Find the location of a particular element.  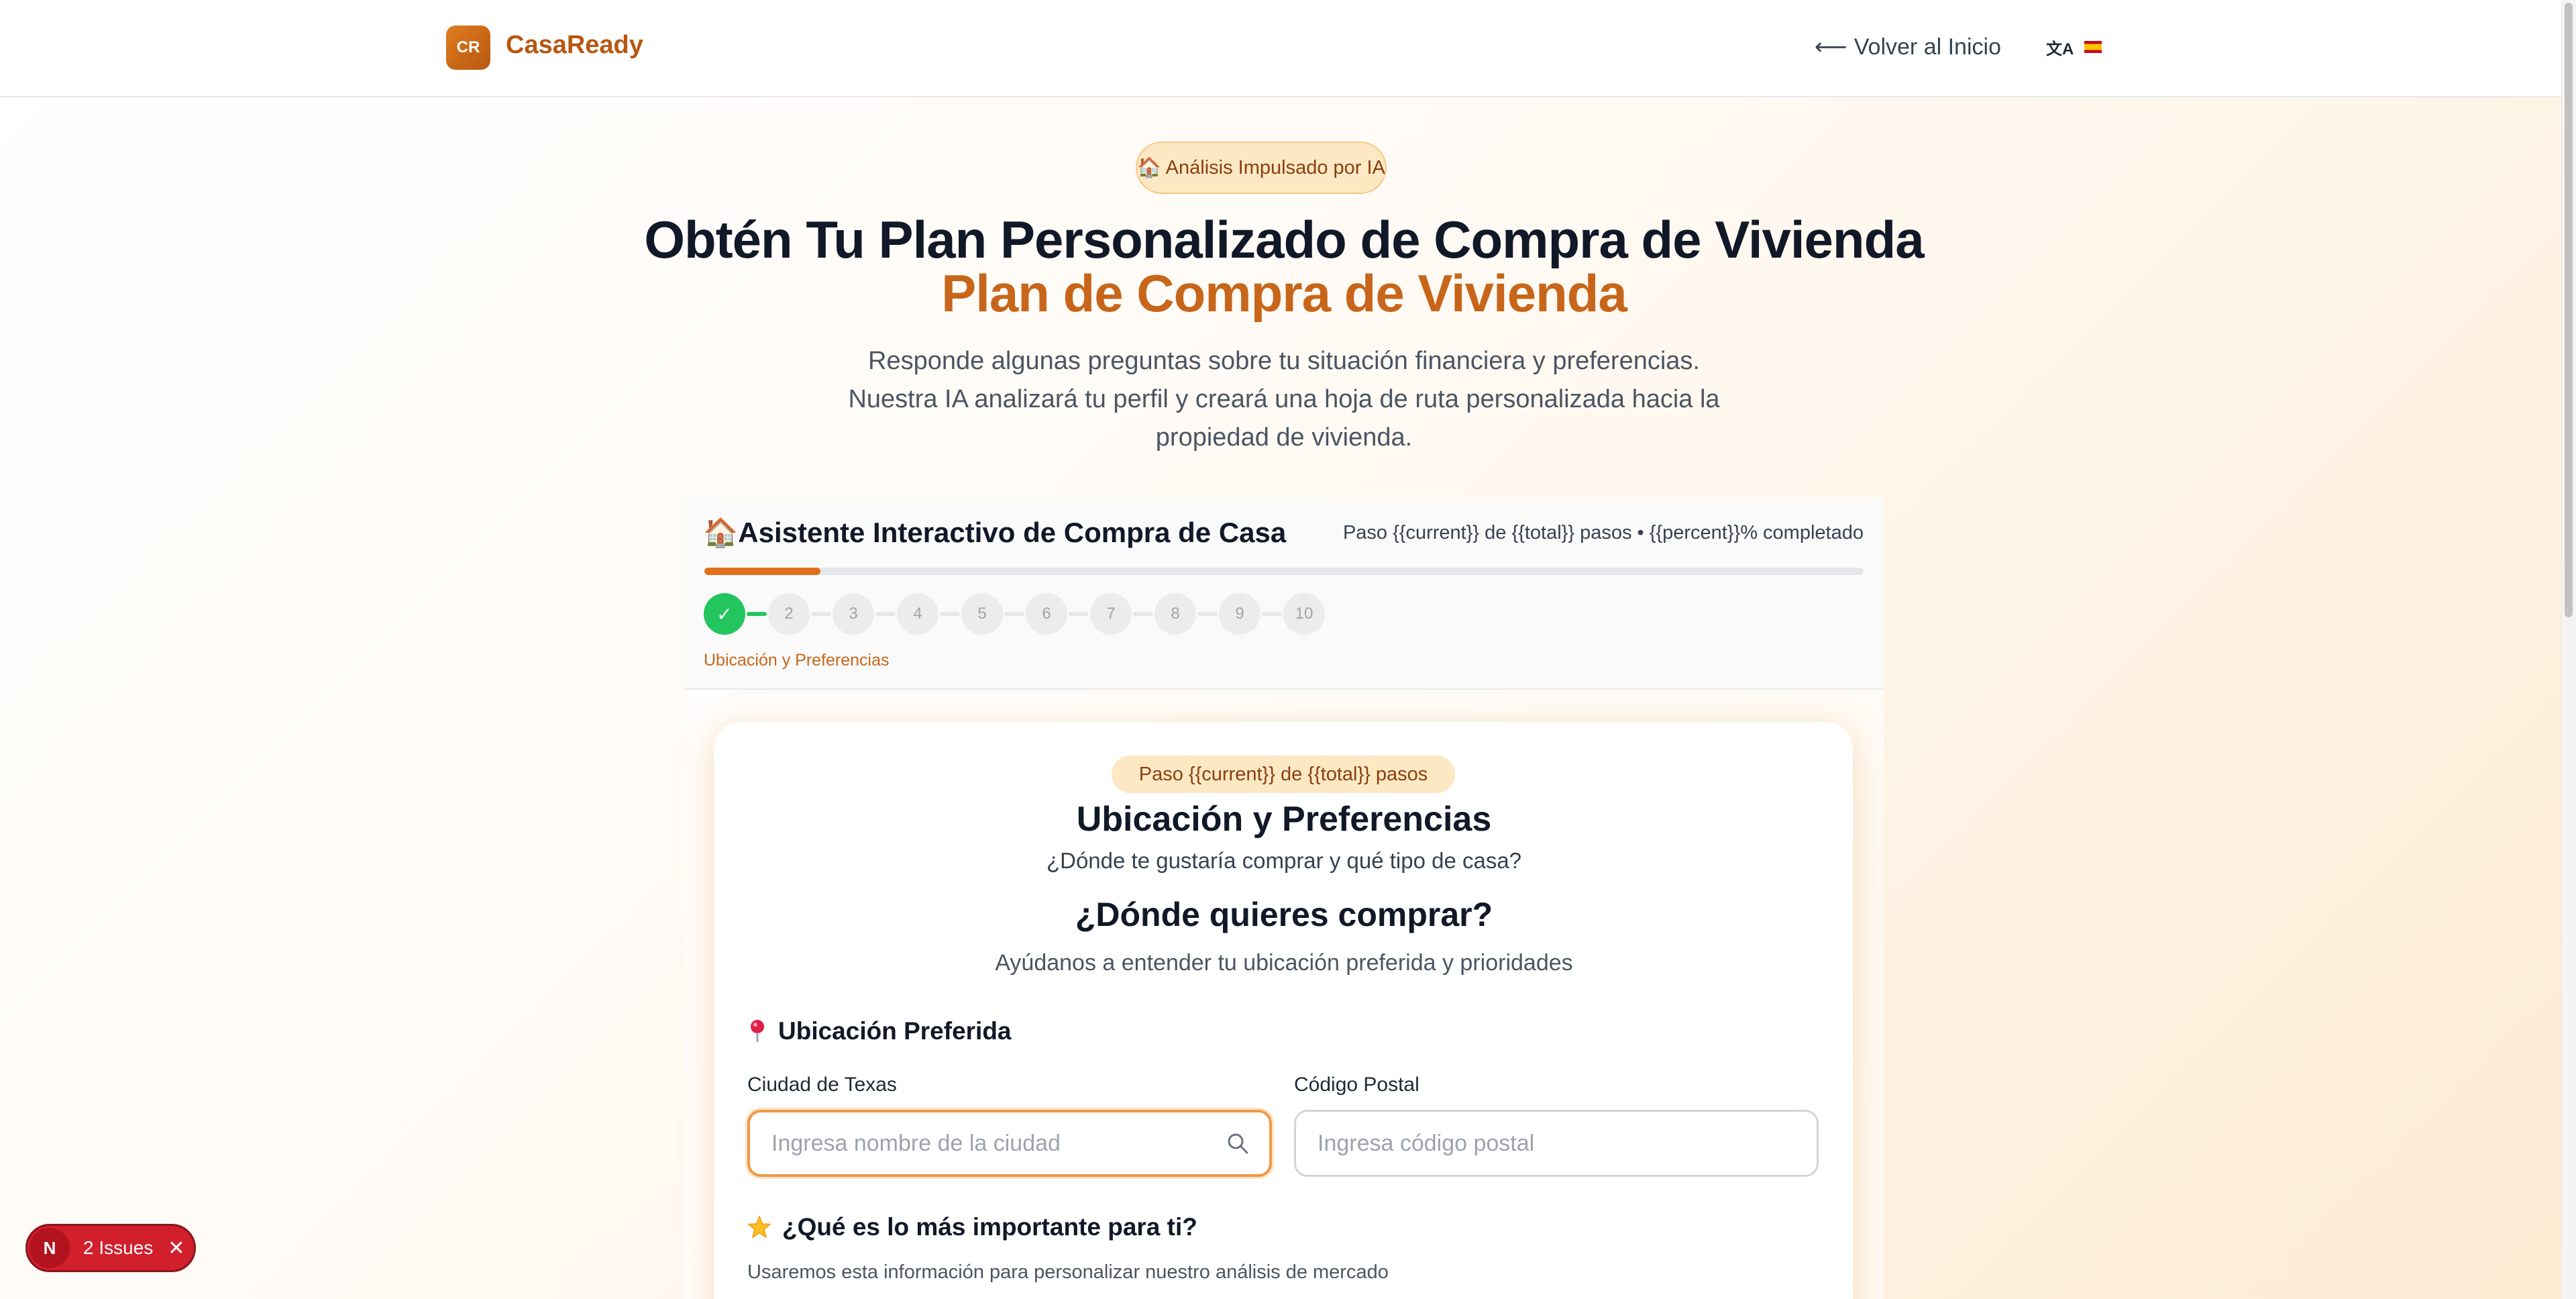

step-6: 6 is located at coordinates (1046, 614).